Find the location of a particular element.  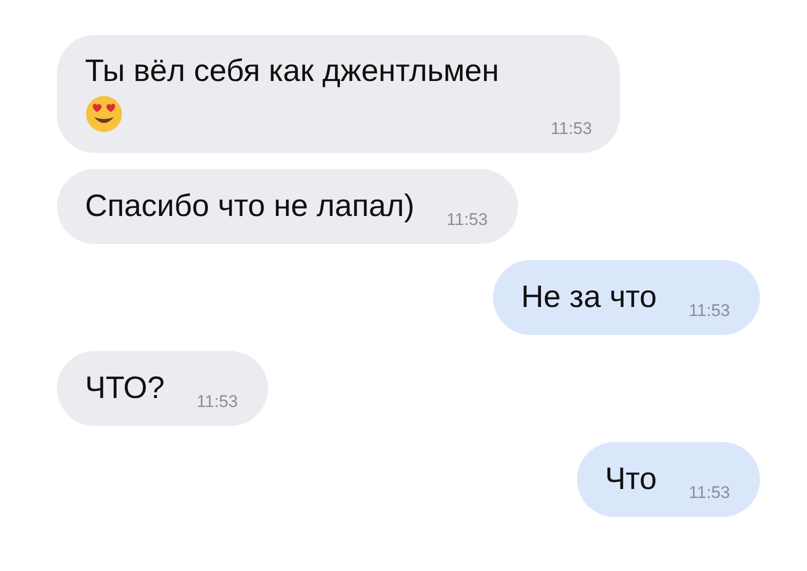

message-text: Ты вёл себя как джентльмен is located at coordinates (292, 71).